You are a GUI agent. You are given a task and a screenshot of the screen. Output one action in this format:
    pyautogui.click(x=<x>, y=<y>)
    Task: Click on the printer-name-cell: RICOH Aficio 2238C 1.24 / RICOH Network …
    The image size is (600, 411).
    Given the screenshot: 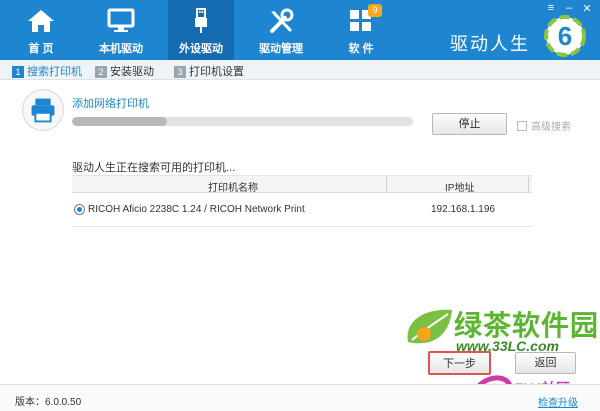 What is the action you would take?
    pyautogui.click(x=196, y=209)
    